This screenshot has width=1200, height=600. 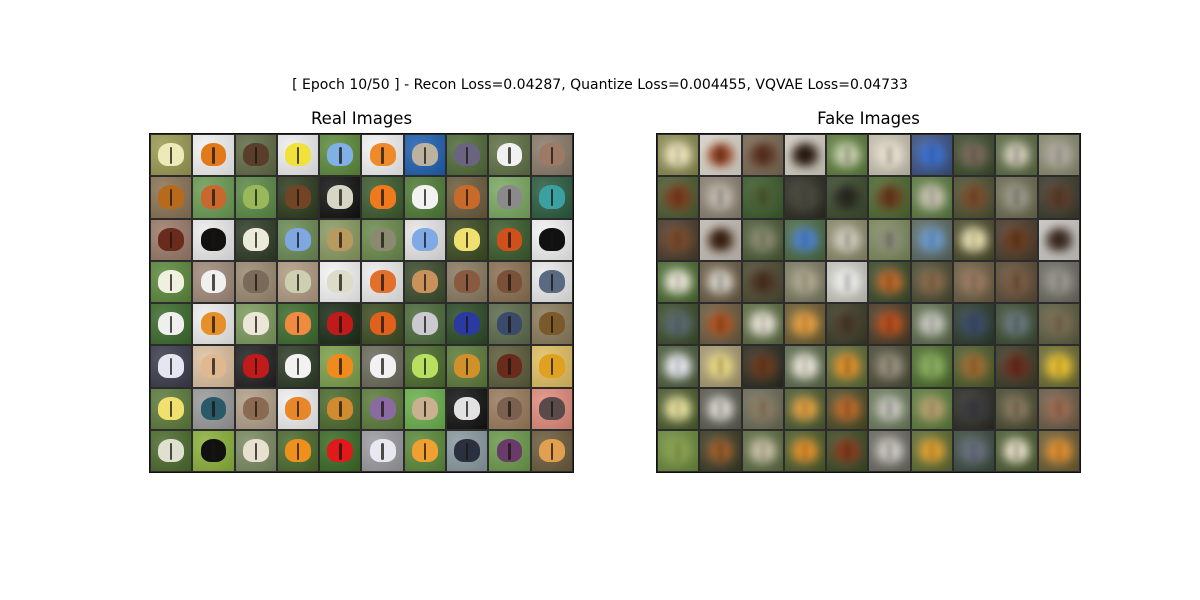 I want to click on fake-images-title: Fake Images, so click(x=868, y=118).